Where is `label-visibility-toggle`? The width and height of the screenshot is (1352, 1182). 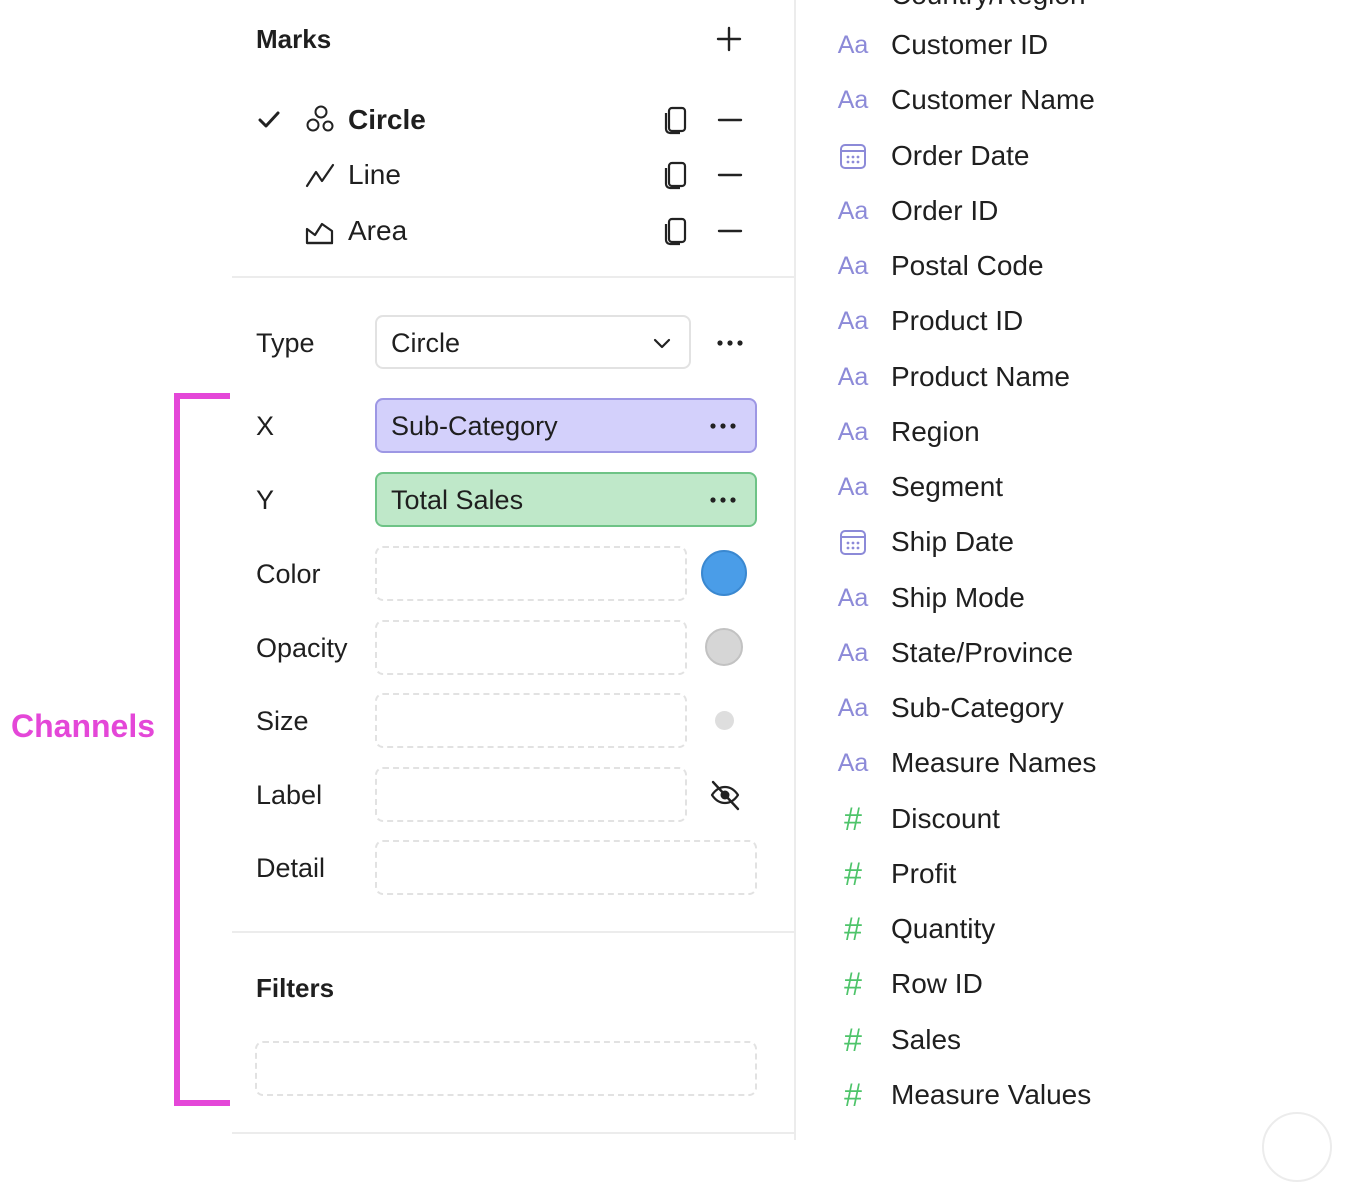 label-visibility-toggle is located at coordinates (725, 795).